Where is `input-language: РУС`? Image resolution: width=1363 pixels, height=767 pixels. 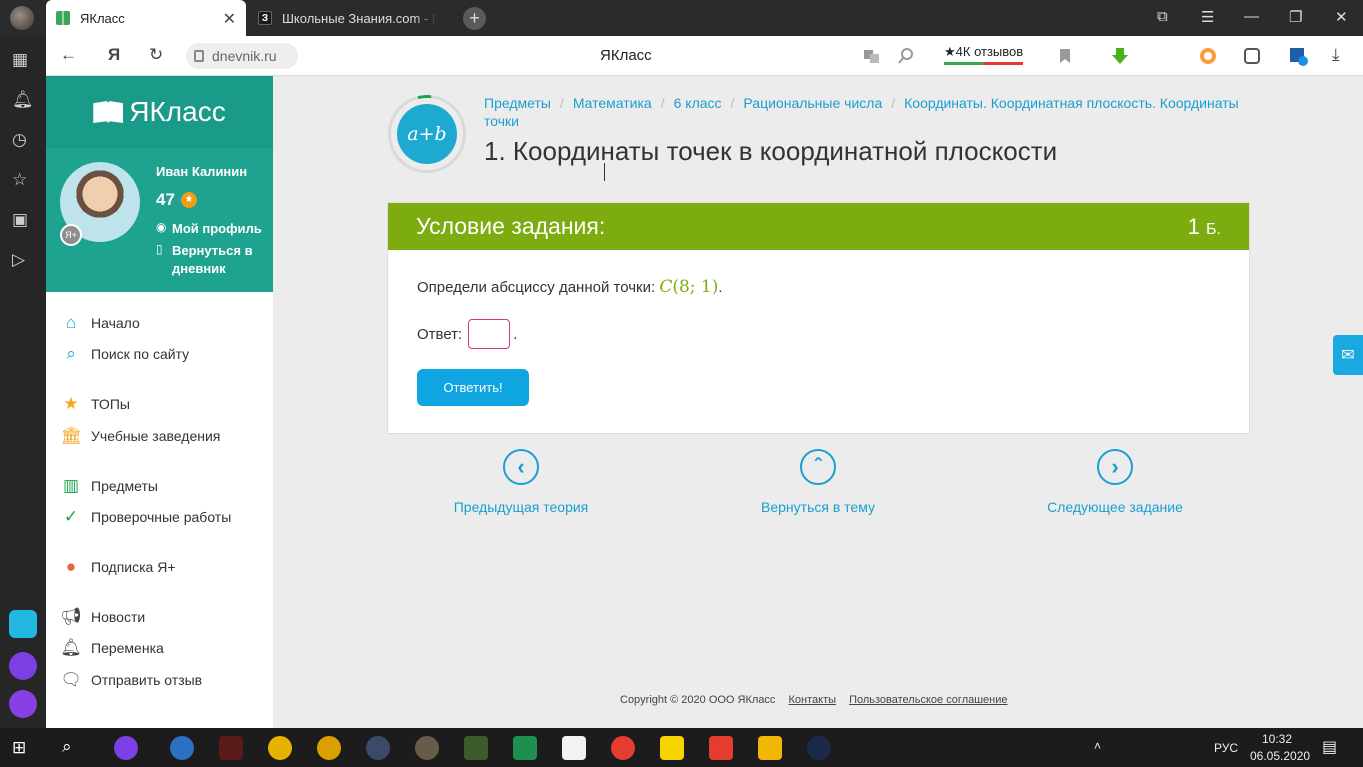 input-language: РУС is located at coordinates (1226, 748).